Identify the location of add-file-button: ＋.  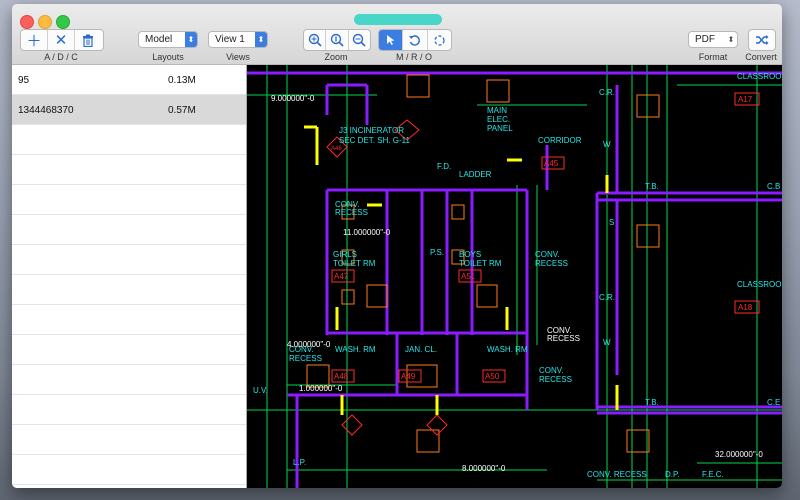
(34, 40).